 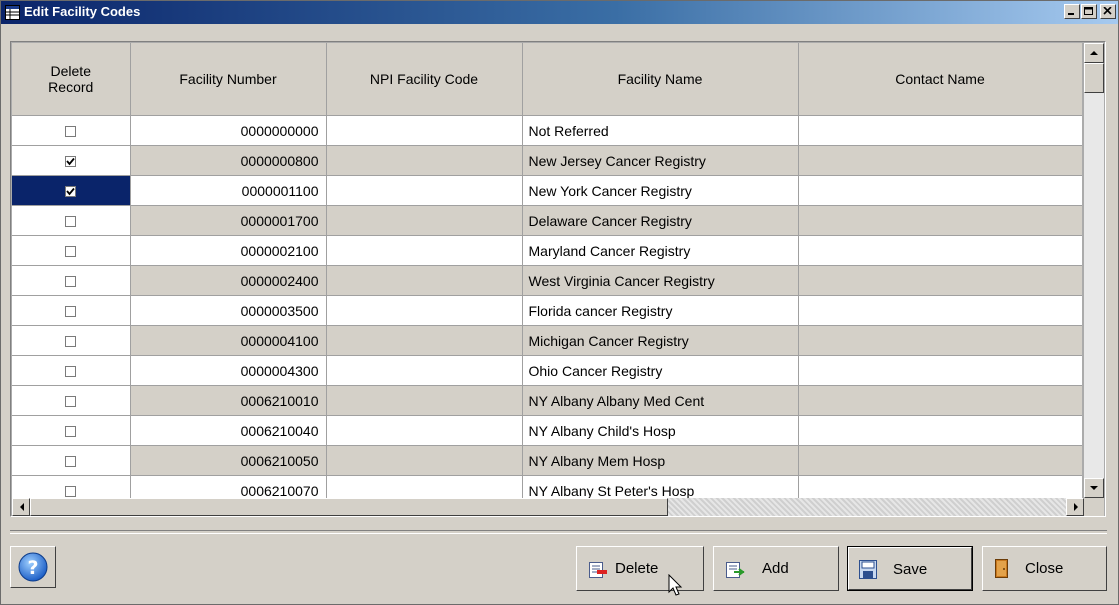 I want to click on table-row: 0006210010 NY Albany Albany Med Cent, so click(x=547, y=400).